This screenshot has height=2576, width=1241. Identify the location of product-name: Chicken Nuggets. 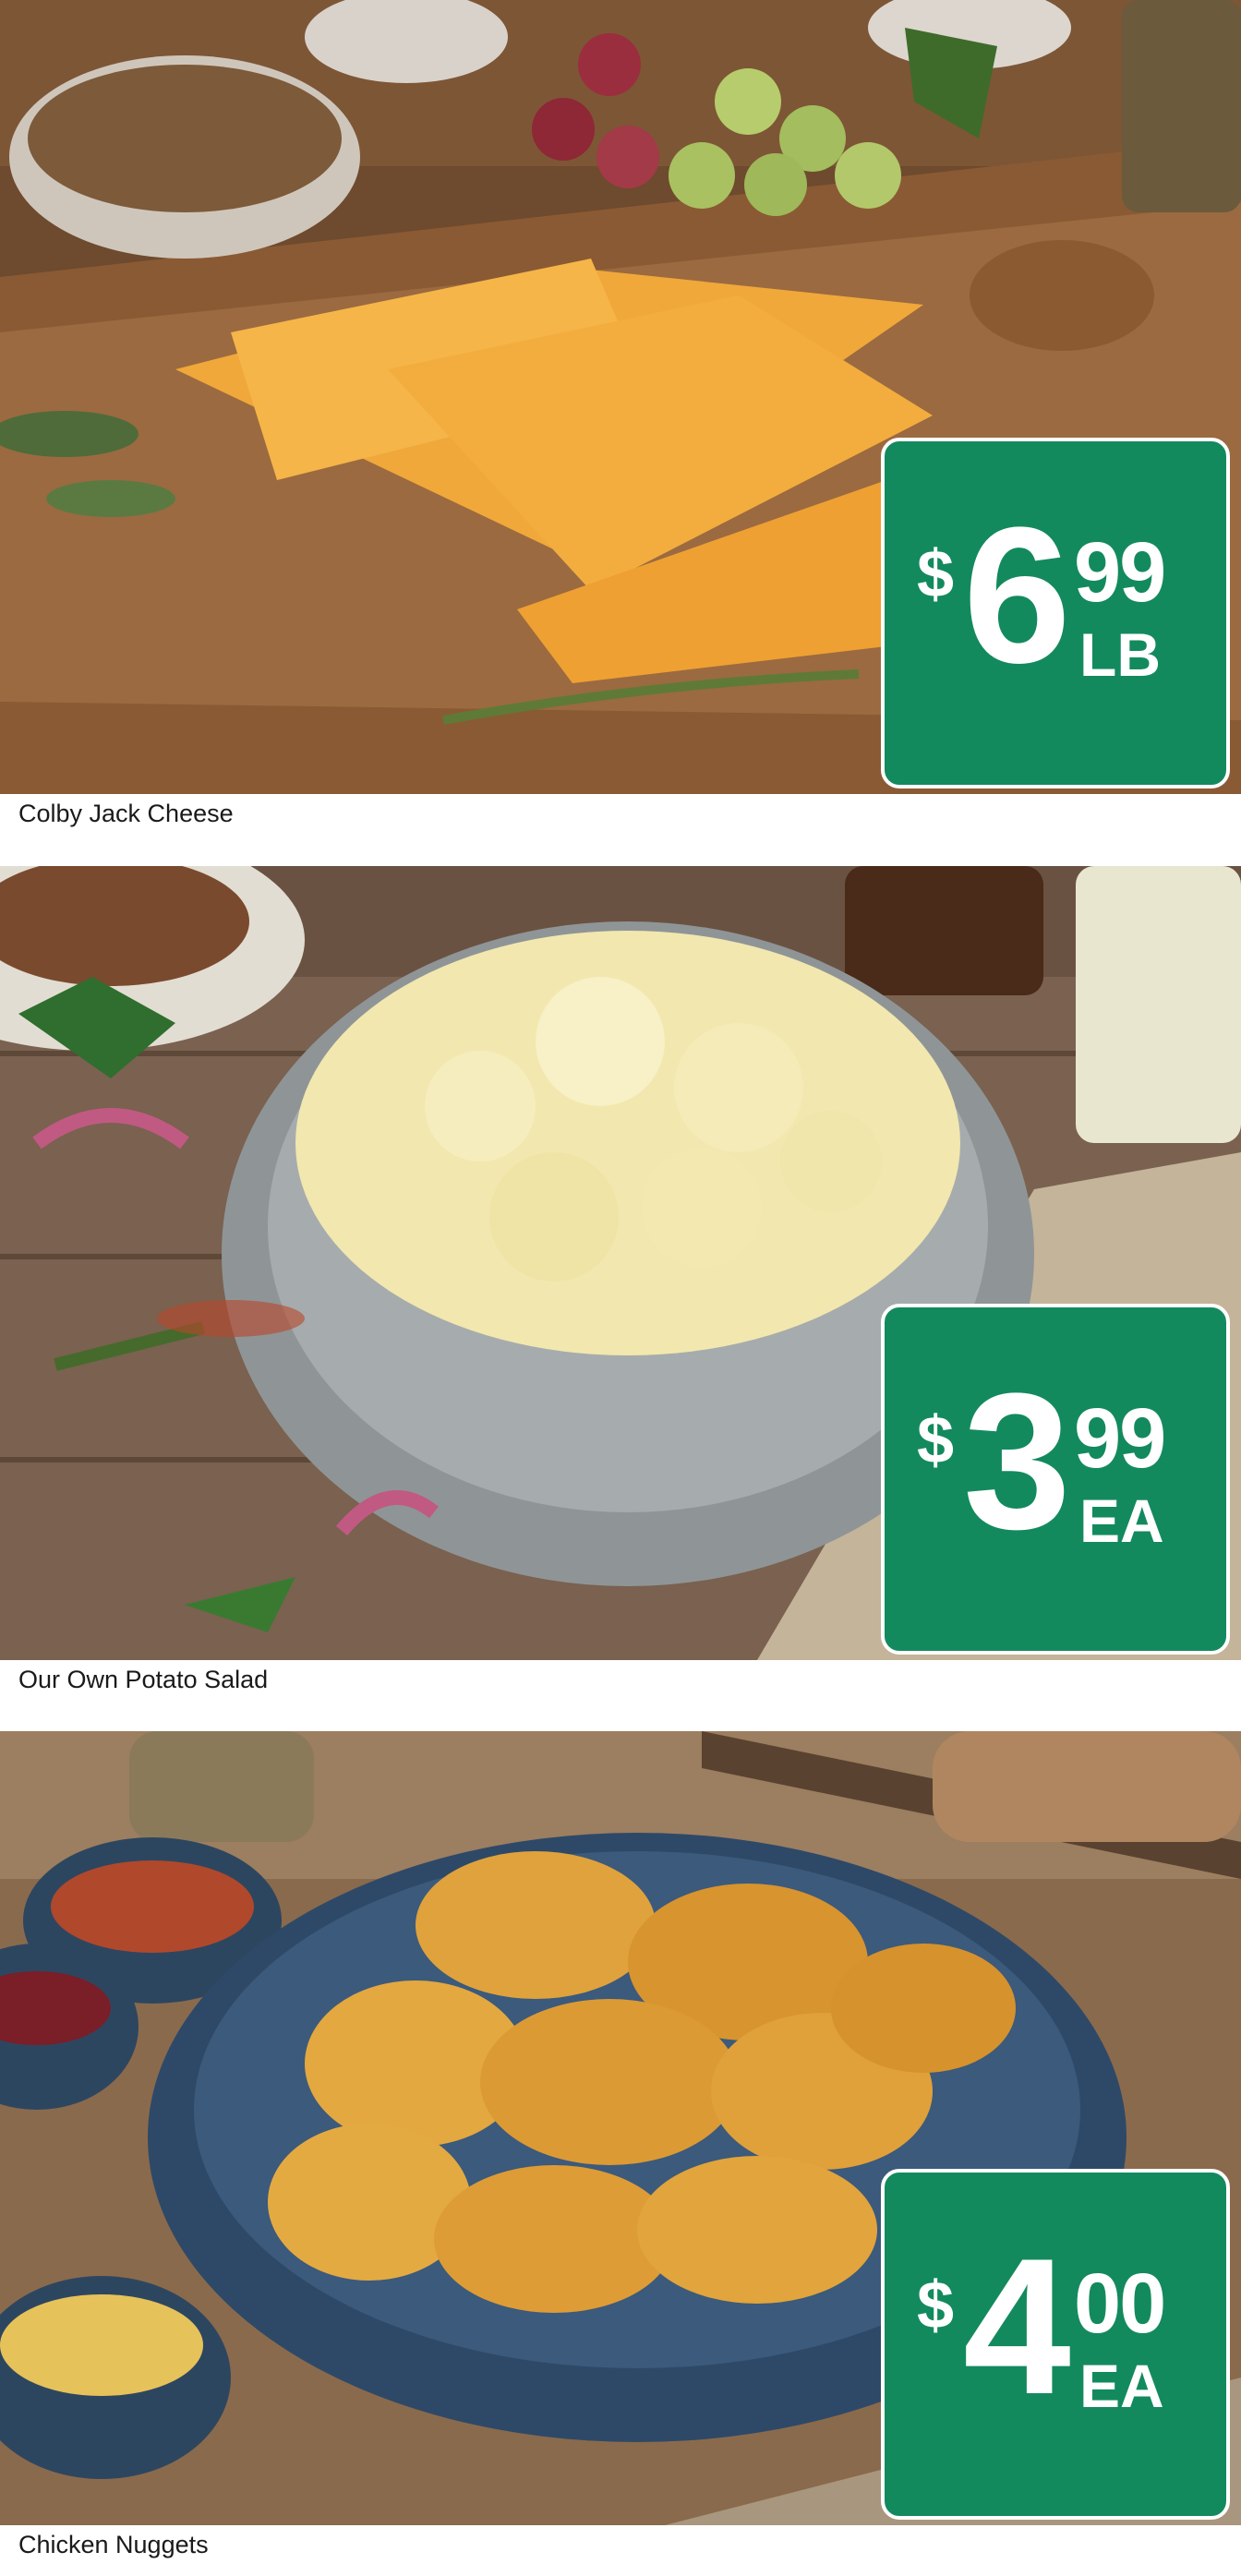
(113, 2545).